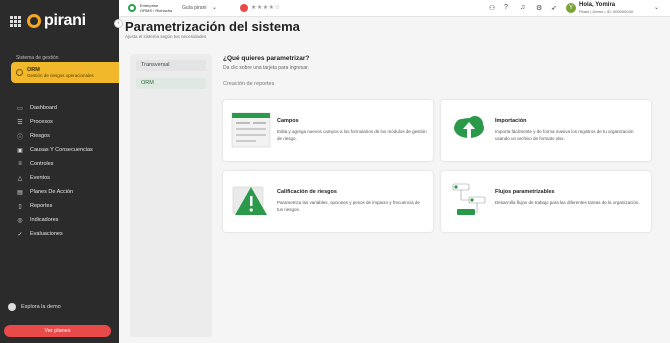  Describe the element at coordinates (54, 136) in the screenshot. I see `sidebar-item-riesgos: ⓘ Riesgos` at that location.